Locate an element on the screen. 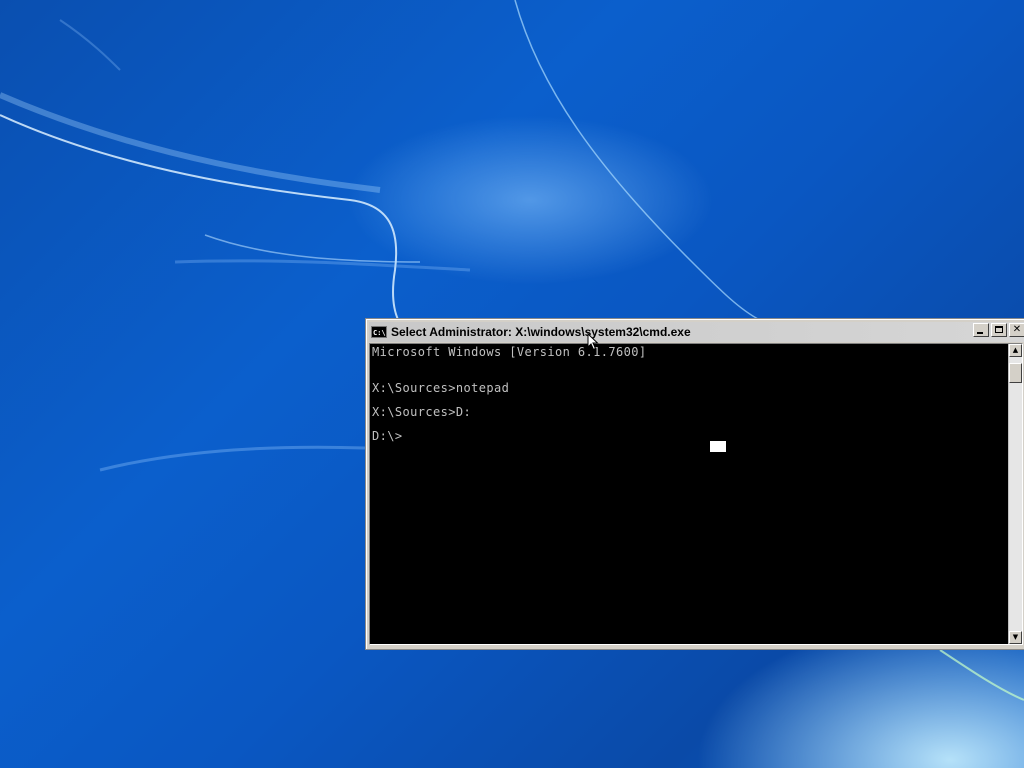  scroll-up-button: ▲ is located at coordinates (1015, 350).